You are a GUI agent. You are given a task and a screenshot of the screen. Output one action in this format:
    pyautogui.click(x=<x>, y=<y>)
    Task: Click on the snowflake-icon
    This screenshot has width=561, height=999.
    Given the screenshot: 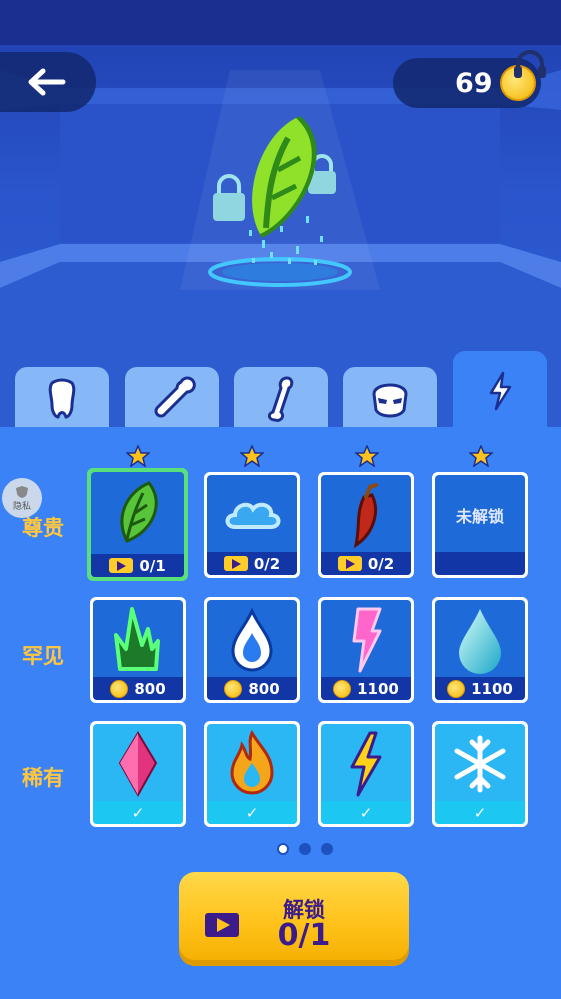 What is the action you would take?
    pyautogui.click(x=480, y=764)
    